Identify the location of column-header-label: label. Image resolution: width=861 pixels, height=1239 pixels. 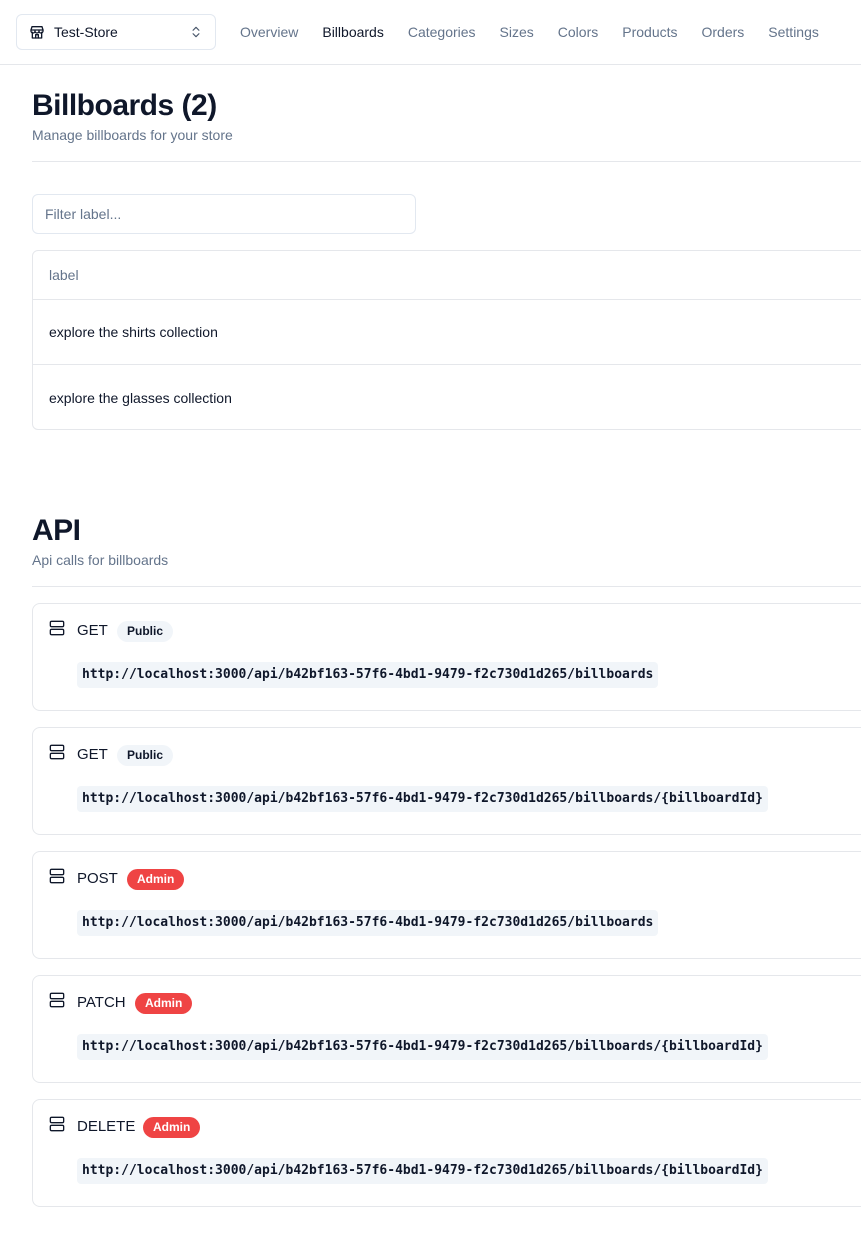
(64, 275).